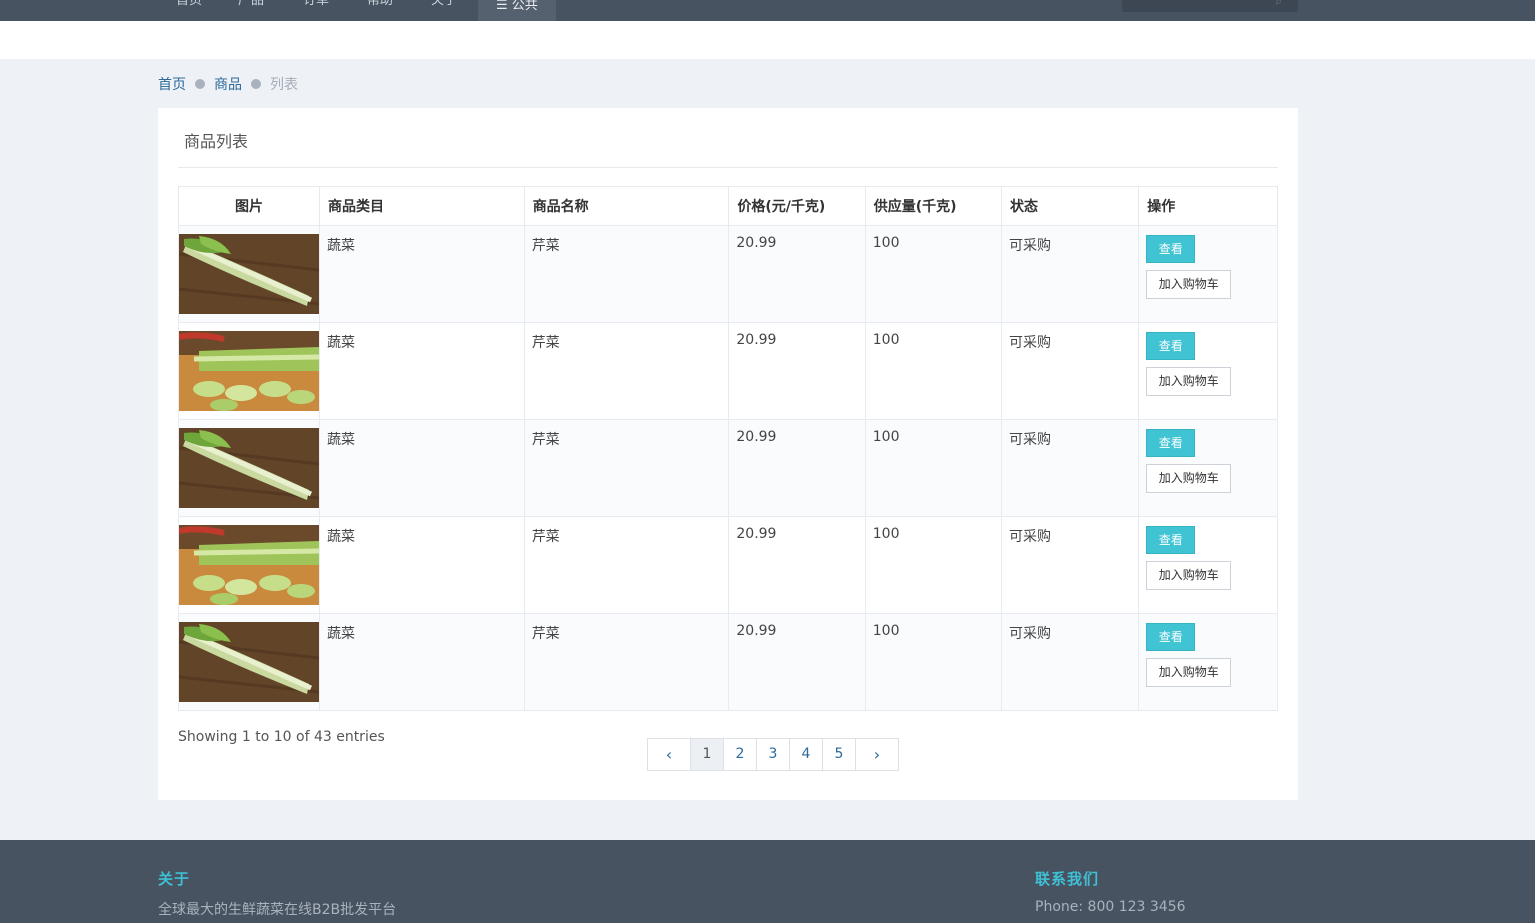  I want to click on breadcrumb-current: 列表, so click(284, 85).